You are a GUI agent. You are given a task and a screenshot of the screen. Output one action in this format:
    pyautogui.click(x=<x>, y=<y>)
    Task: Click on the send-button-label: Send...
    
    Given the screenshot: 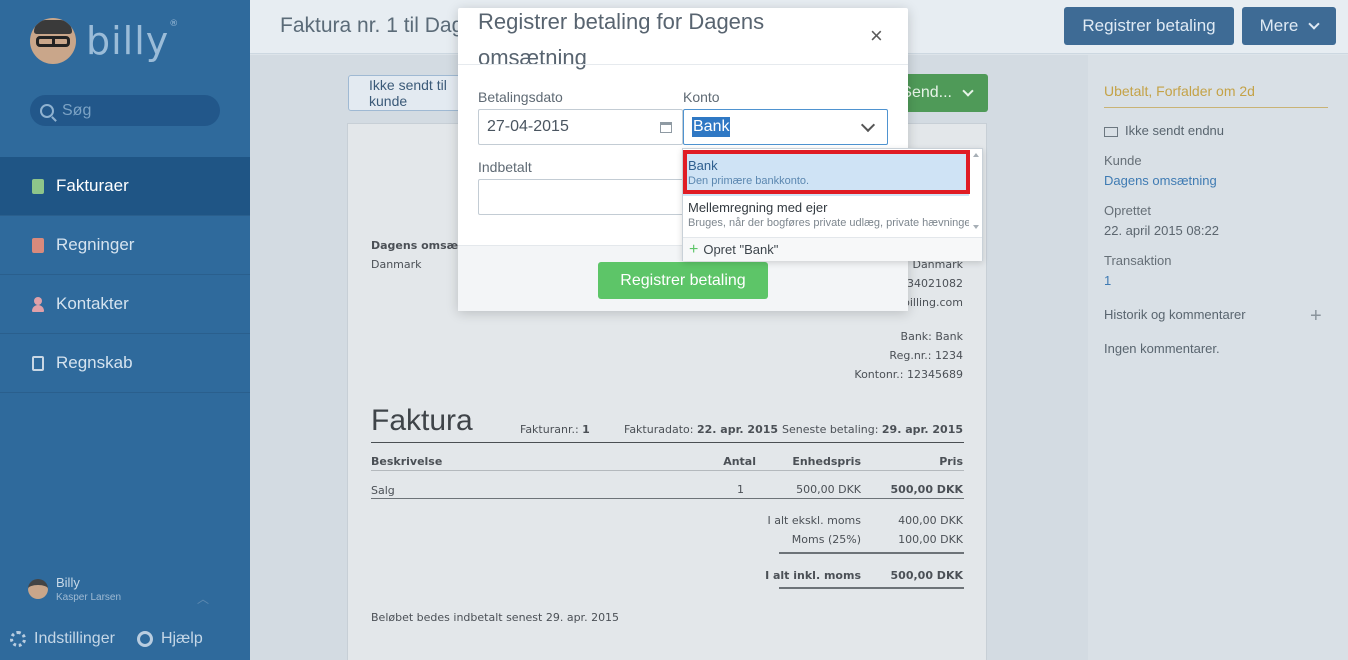 What is the action you would take?
    pyautogui.click(x=926, y=92)
    